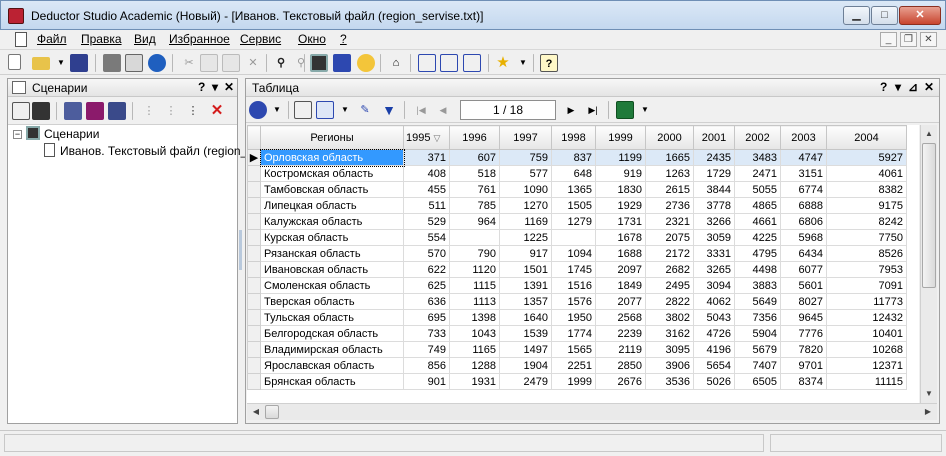 The width and height of the screenshot is (946, 456). I want to click on tools-icon: ✎, so click(365, 110).